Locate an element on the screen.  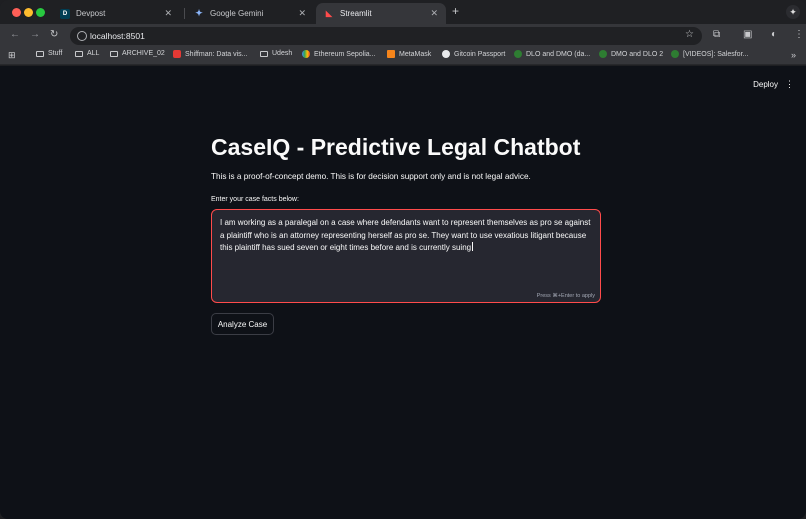
address-bar: localhost:8501 ☆ is located at coordinates (386, 36).